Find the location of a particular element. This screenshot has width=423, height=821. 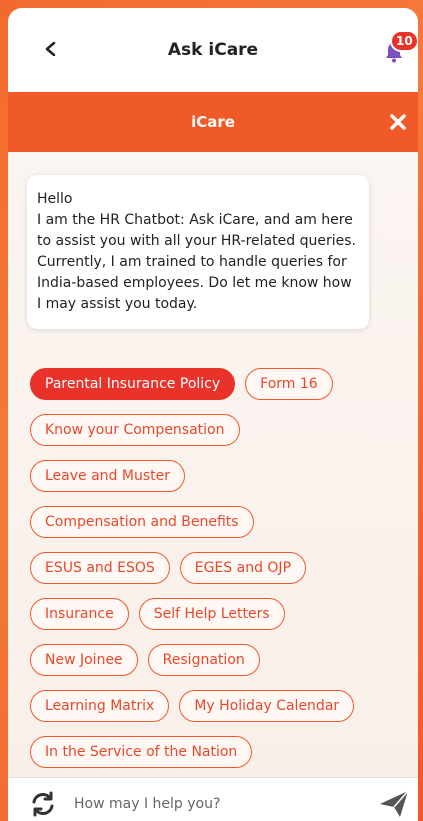

chip-row: Parental Insurance Policy Form 16 is located at coordinates (215, 384).